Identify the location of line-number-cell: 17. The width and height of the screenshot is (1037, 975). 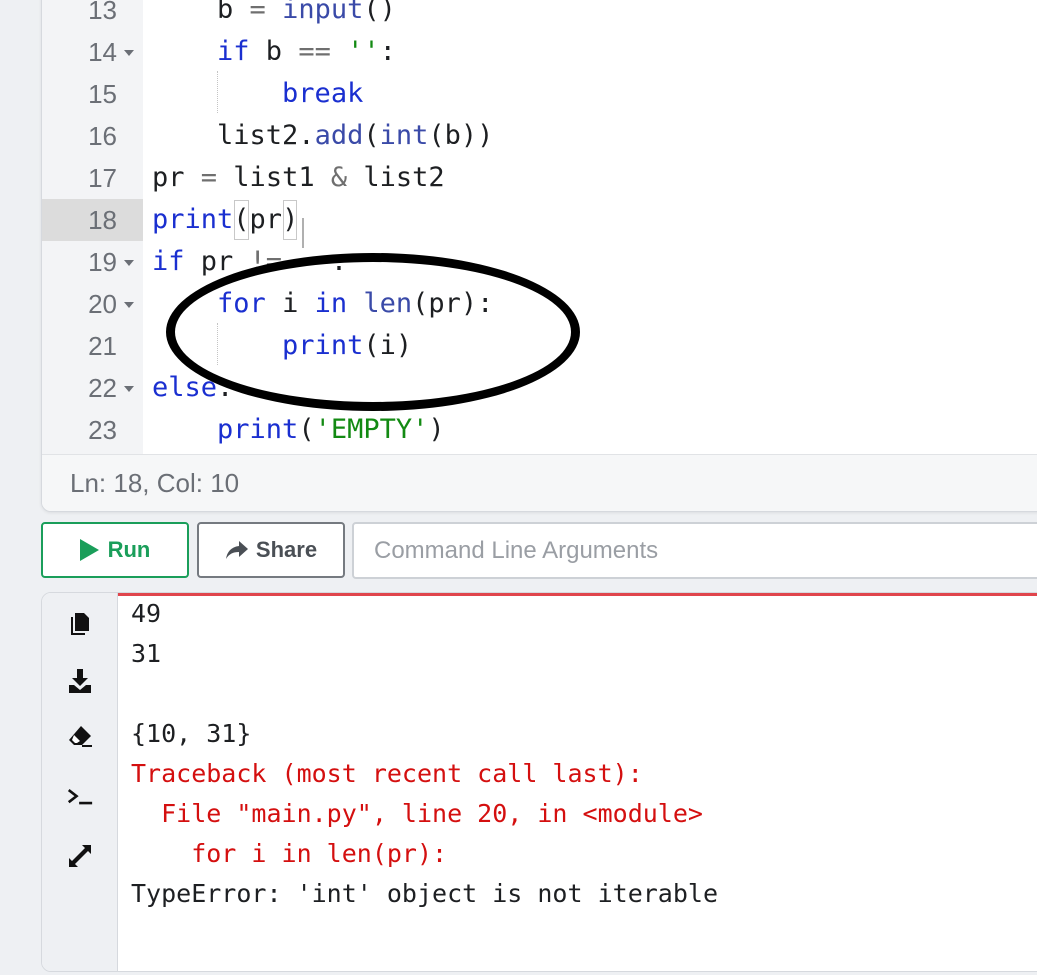
(92, 178).